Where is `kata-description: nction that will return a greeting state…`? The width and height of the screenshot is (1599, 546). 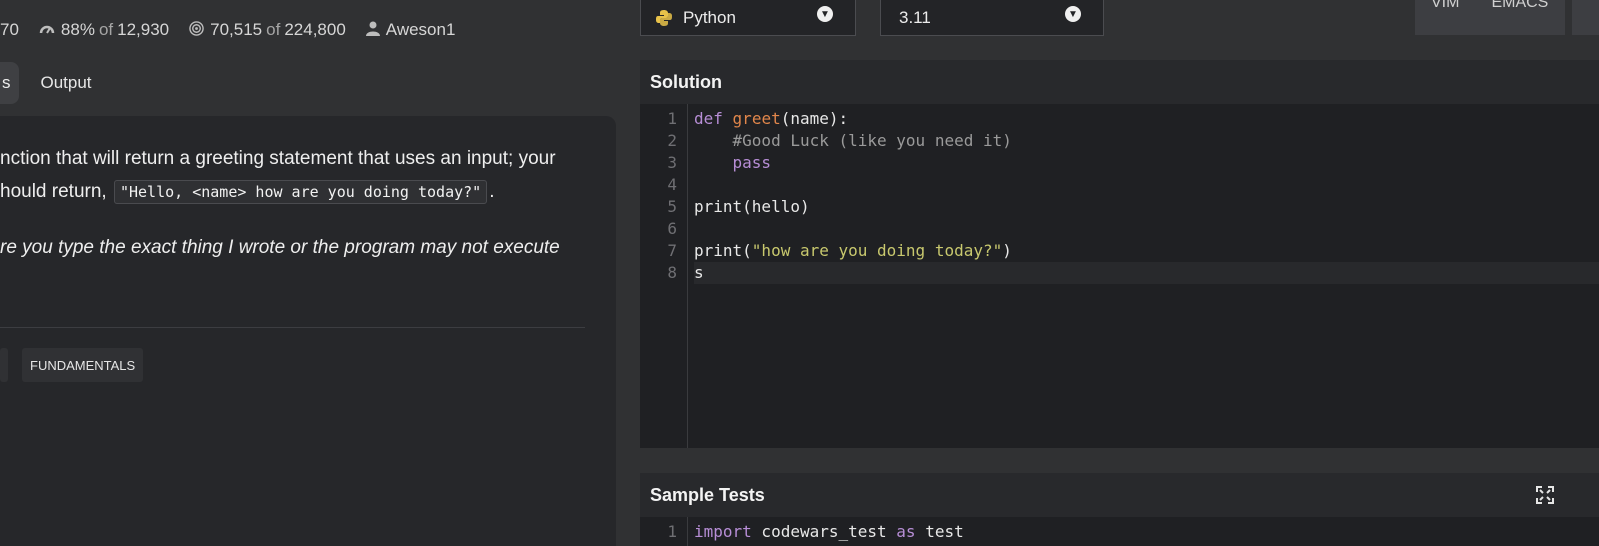
kata-description: nction that will return a greeting state… is located at coordinates (300, 203).